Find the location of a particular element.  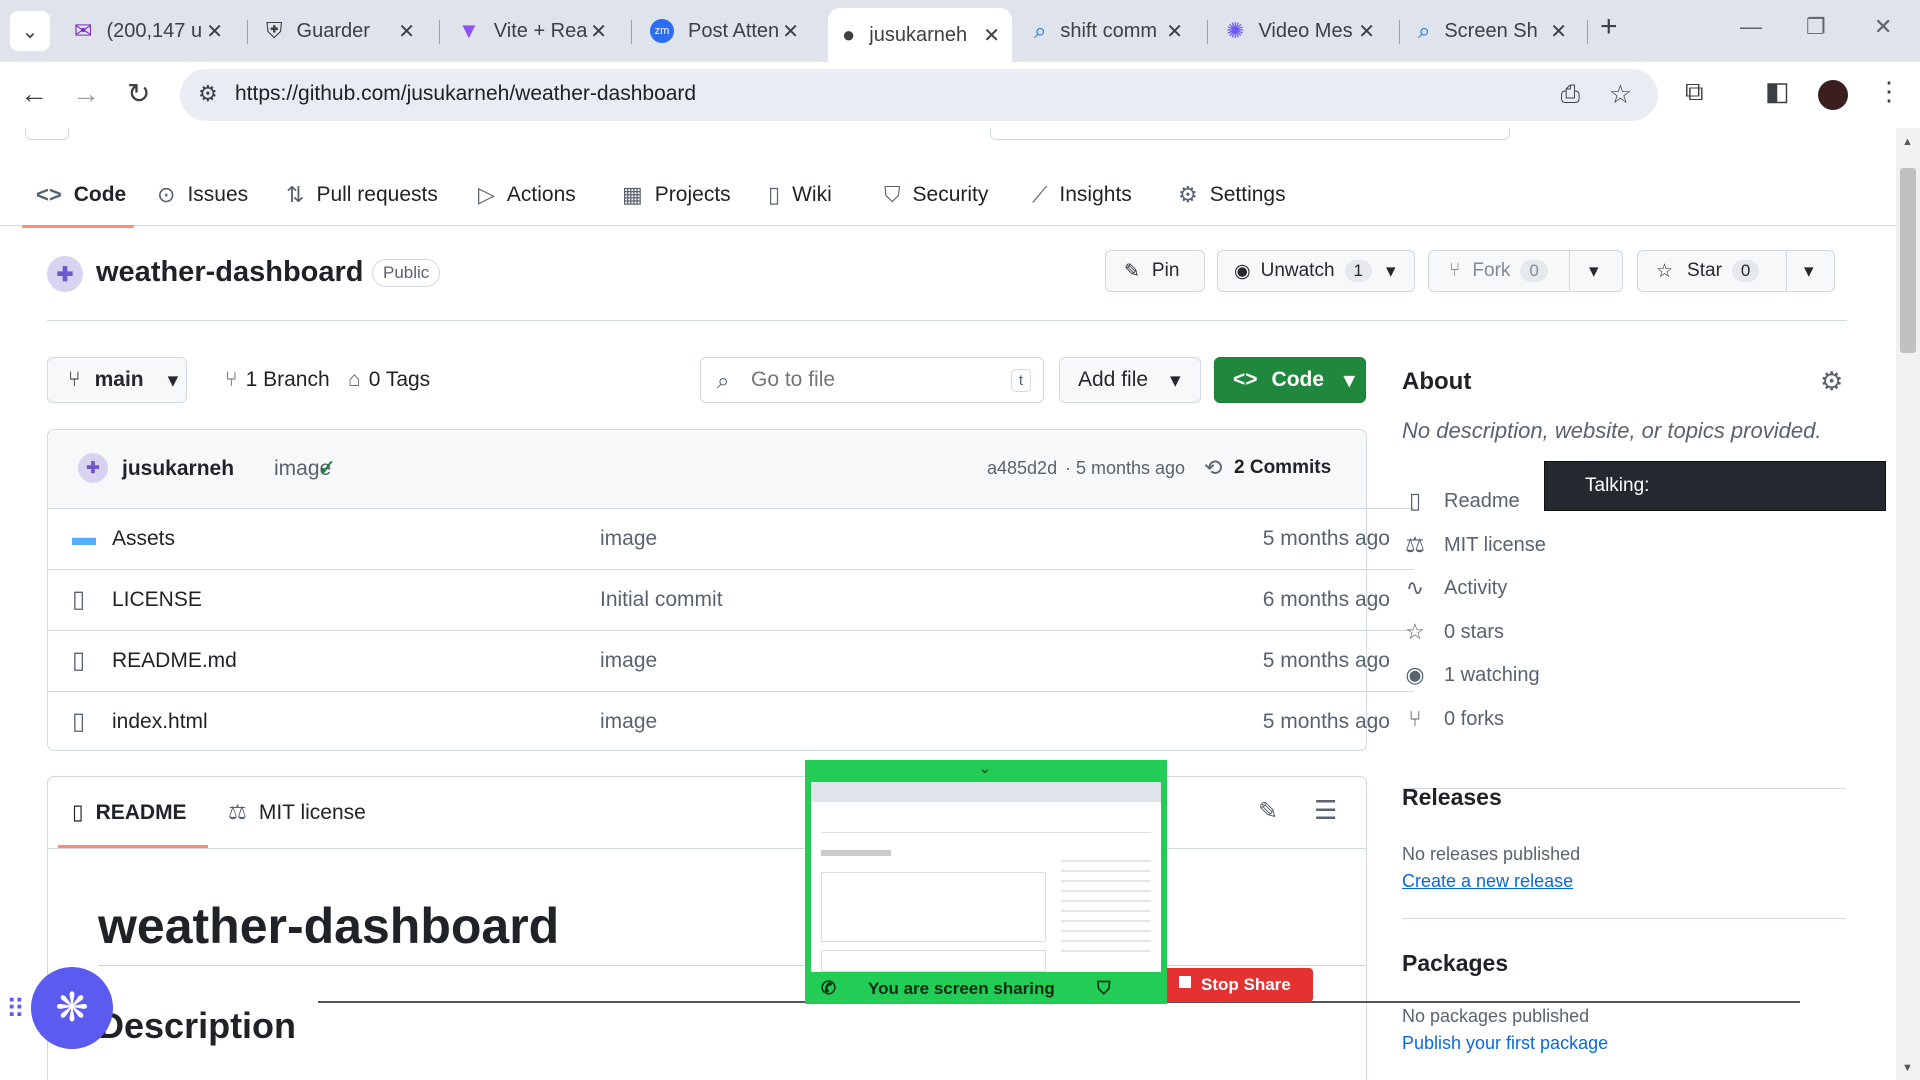

about-license-link: ⚖ MIT license is located at coordinates (1474, 545).